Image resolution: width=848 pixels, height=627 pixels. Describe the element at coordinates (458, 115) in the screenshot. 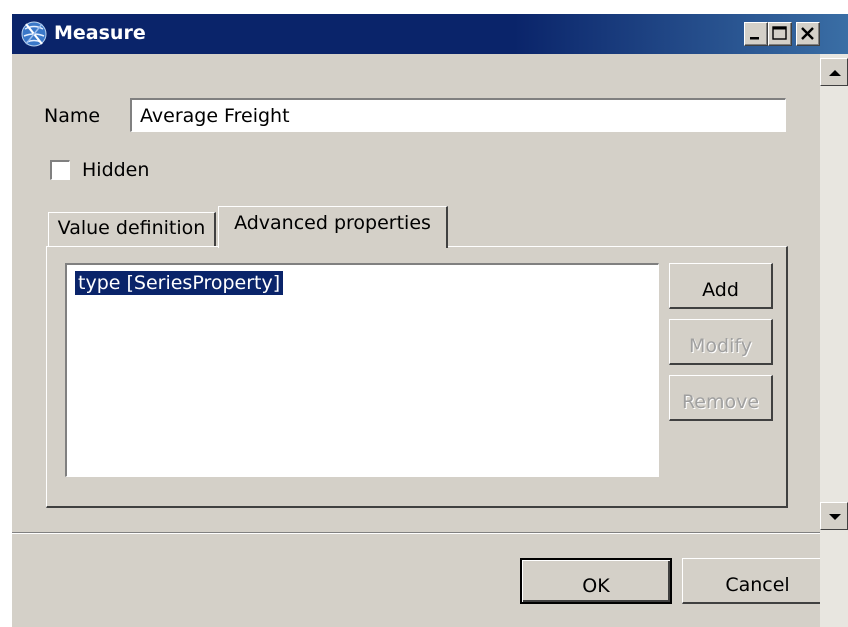

I see `name-input` at that location.